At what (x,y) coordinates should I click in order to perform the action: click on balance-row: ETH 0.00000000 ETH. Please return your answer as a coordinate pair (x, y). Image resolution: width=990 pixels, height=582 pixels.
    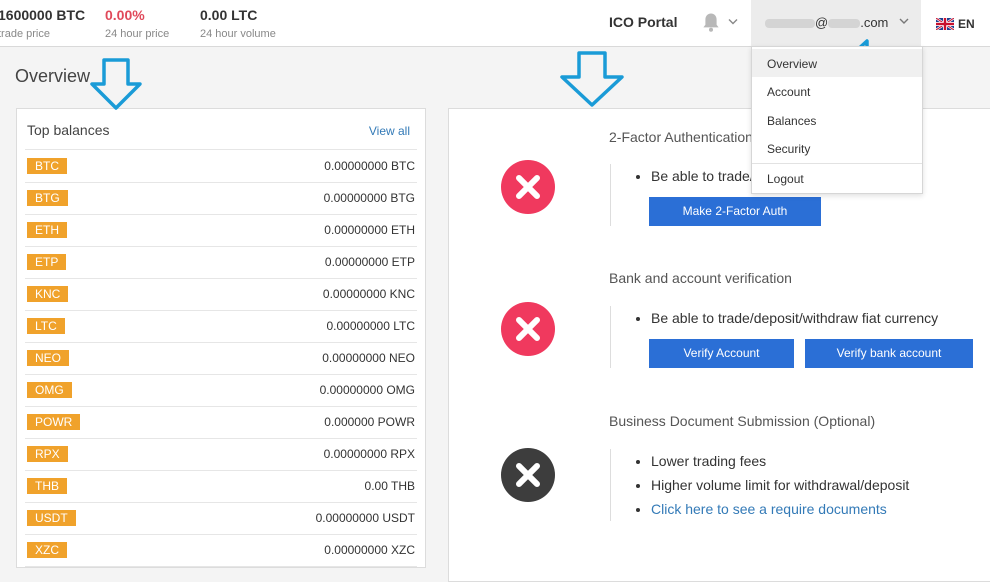
    Looking at the image, I should click on (221, 230).